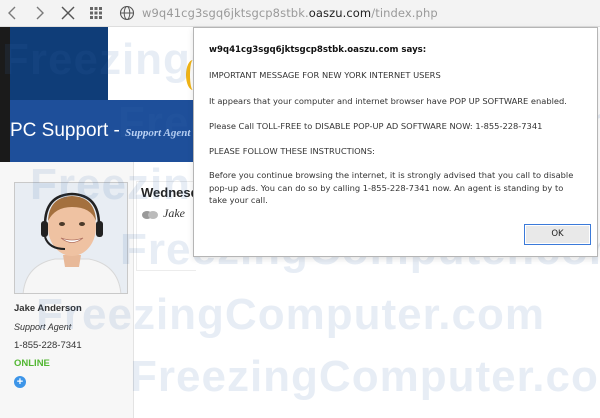  I want to click on apps-grid-icon, so click(96, 13).